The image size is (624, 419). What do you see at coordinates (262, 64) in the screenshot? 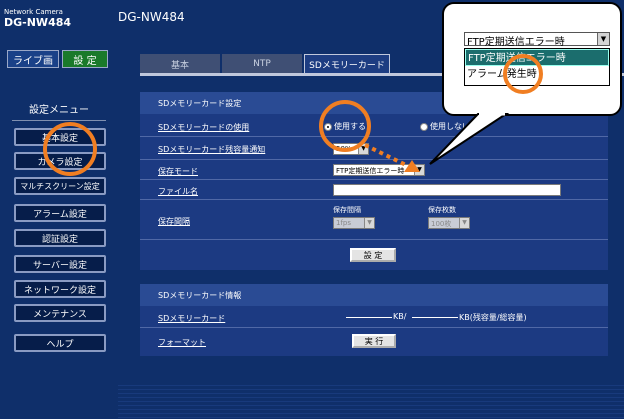
I see `tab-ntp: NTP` at bounding box center [262, 64].